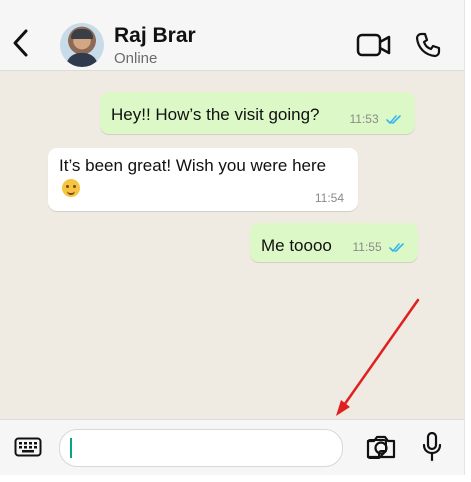 This screenshot has width=471, height=482. What do you see at coordinates (428, 45) in the screenshot?
I see `phone-icon` at bounding box center [428, 45].